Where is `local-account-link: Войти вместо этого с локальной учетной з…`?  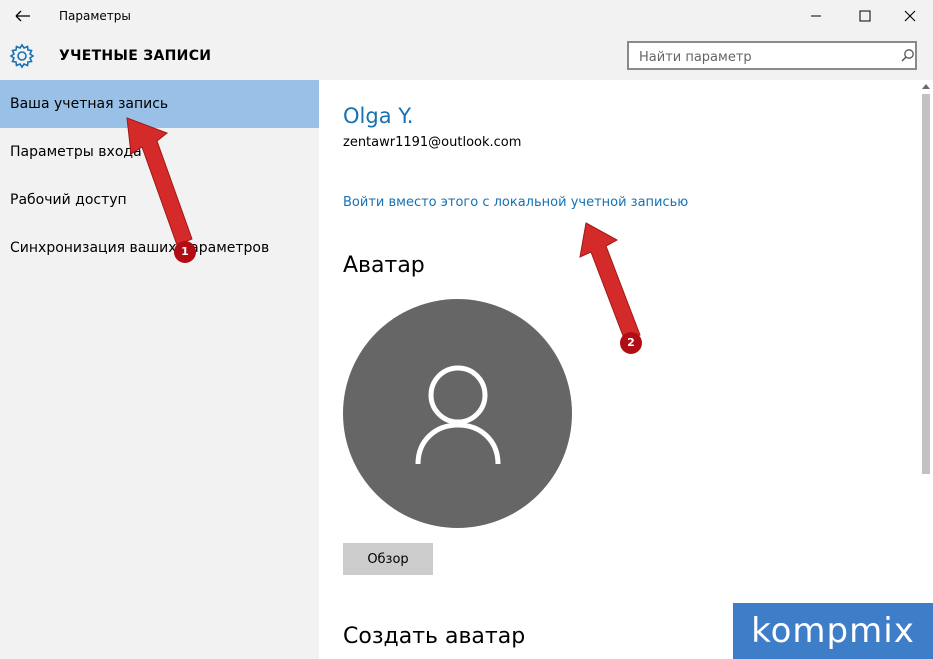
local-account-link: Войти вместо этого с локальной учетной з… is located at coordinates (515, 202).